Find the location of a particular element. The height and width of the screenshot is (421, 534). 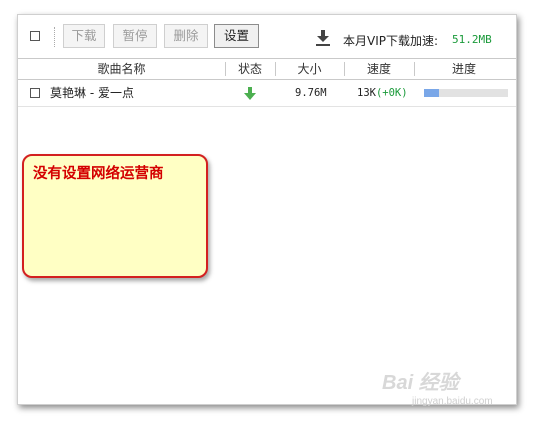

toolbar: 下载 暂停 删除 设置 本月VIP下载加速: 51.2MB is located at coordinates (267, 36).